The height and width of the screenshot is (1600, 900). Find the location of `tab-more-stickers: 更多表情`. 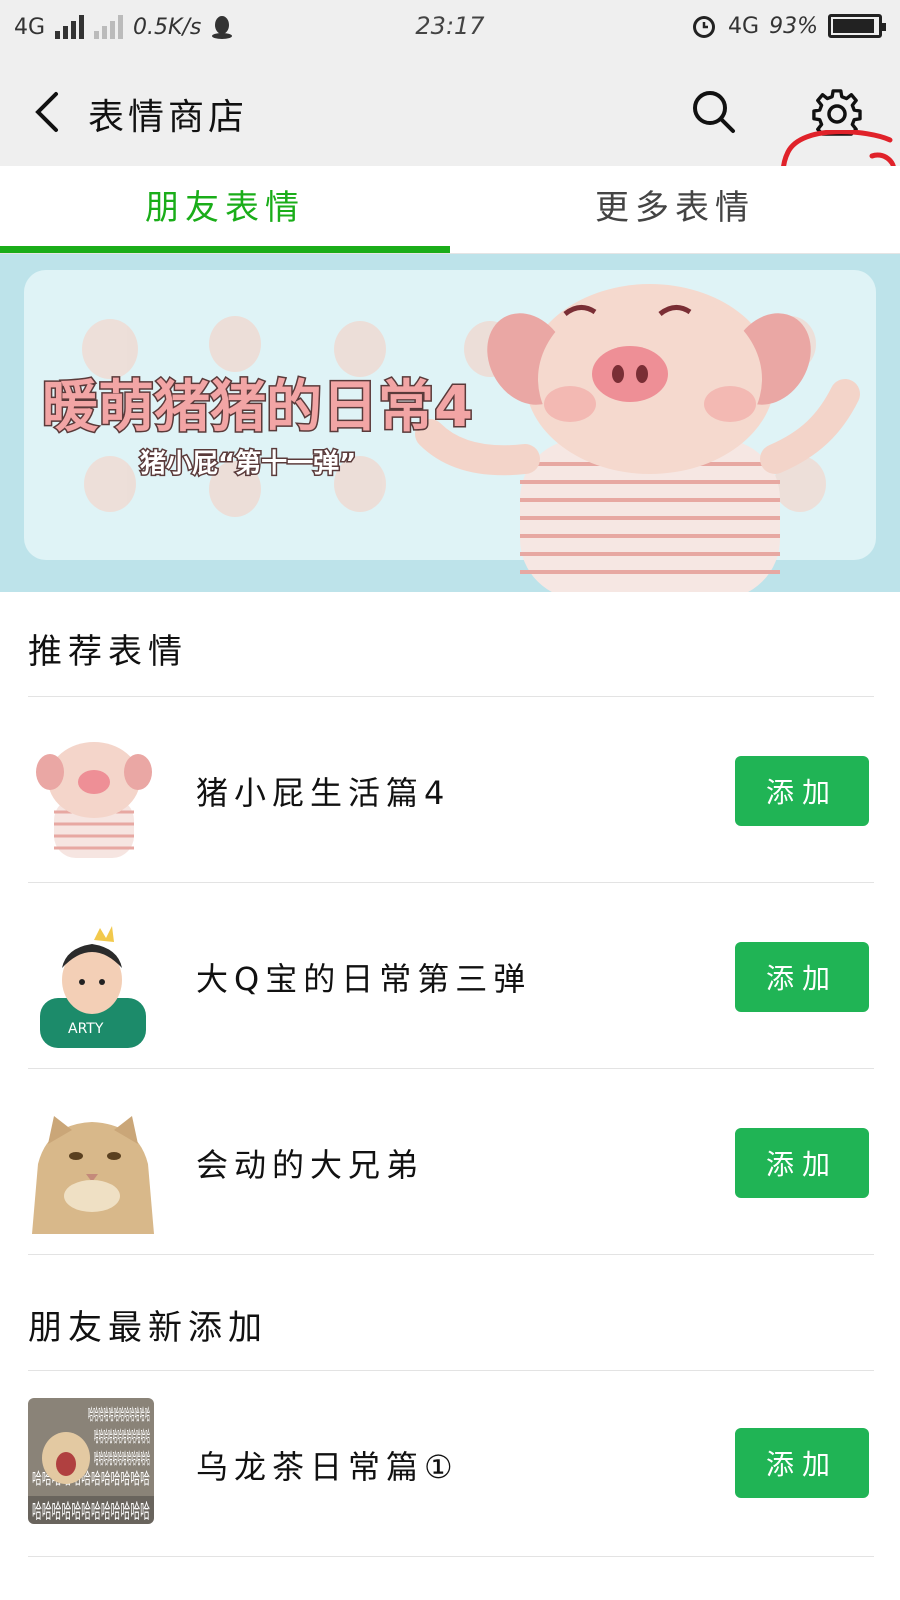

tab-more-stickers: 更多表情 is located at coordinates (675, 210).